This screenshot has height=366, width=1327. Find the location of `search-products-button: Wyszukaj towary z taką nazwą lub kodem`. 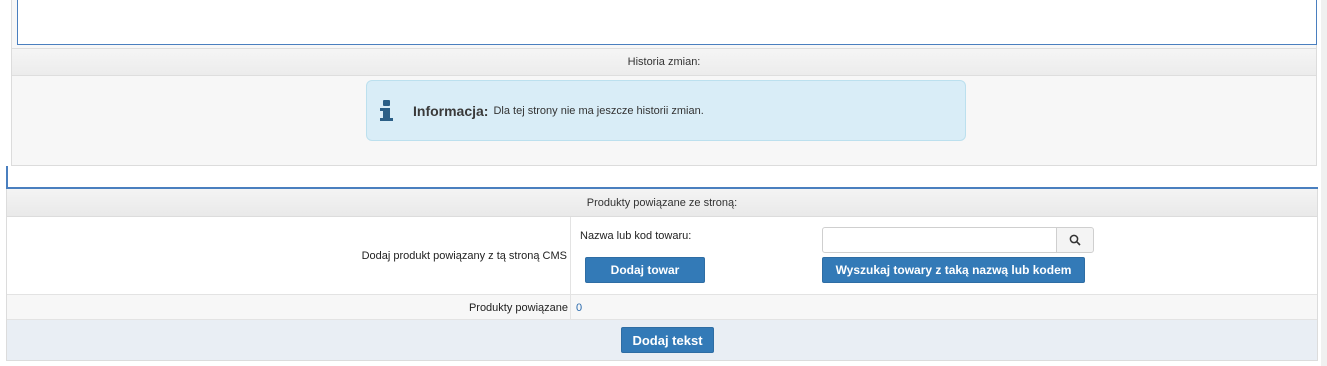

search-products-button: Wyszukaj towary z taką nazwą lub kodem is located at coordinates (953, 270).